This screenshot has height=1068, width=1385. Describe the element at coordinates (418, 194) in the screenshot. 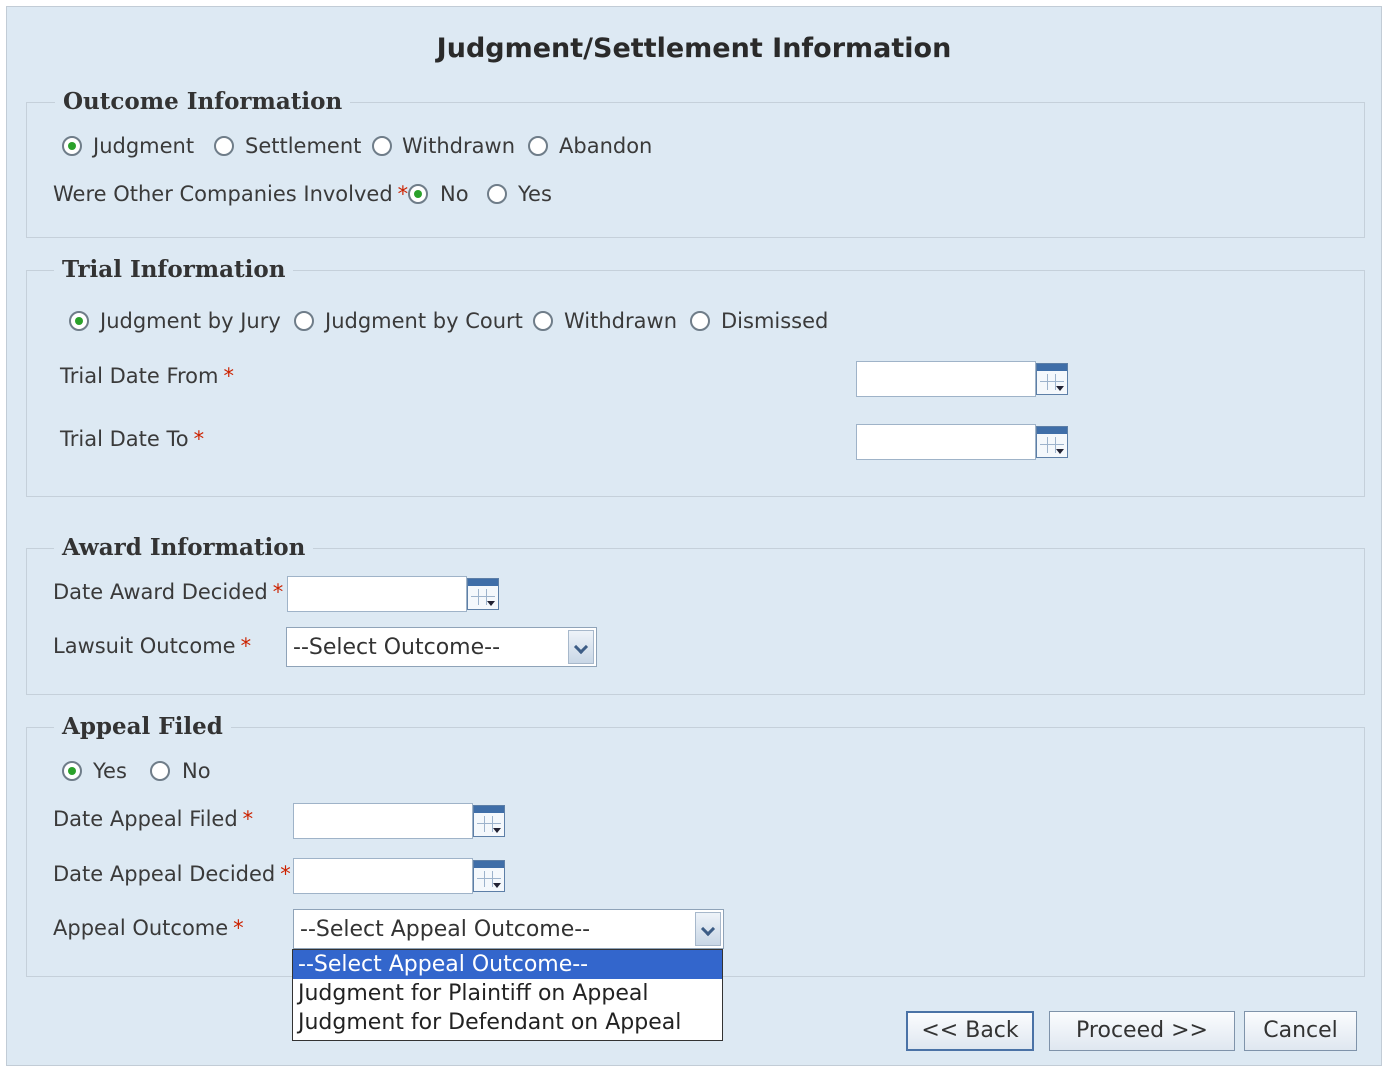

I see `other-companies-no-radio` at that location.